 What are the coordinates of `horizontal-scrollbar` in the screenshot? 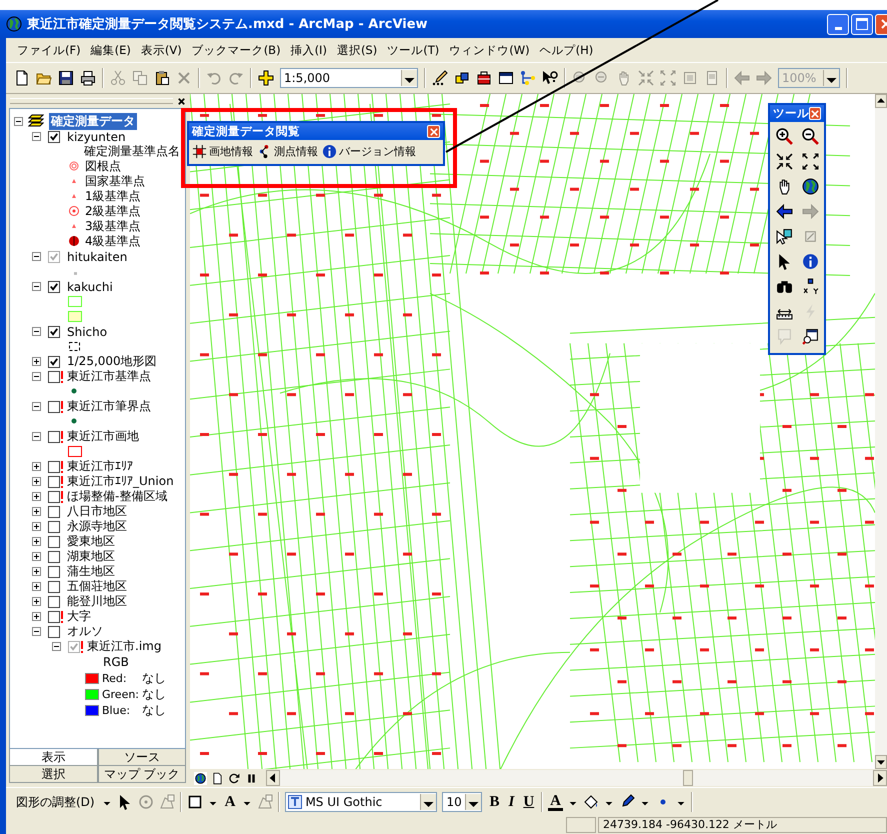 It's located at (576, 778).